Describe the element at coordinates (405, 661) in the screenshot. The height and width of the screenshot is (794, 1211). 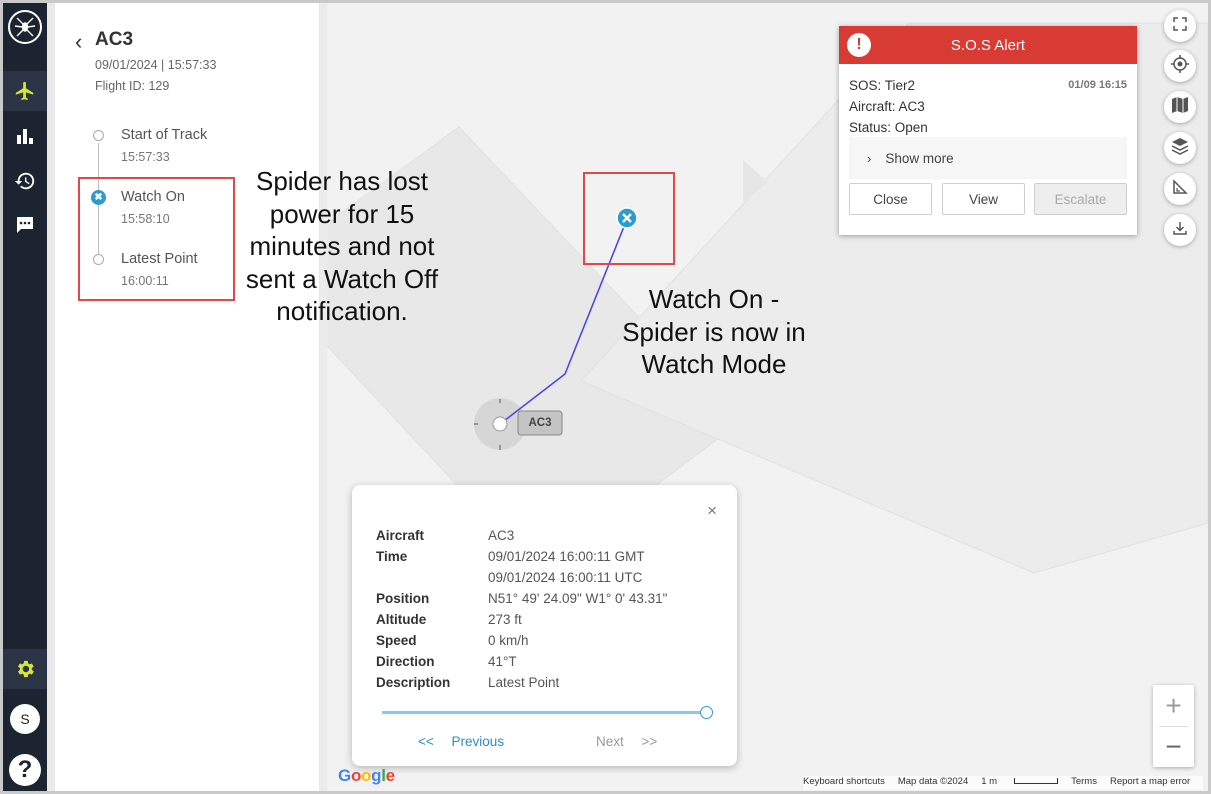
I see `info-key: Direction` at that location.